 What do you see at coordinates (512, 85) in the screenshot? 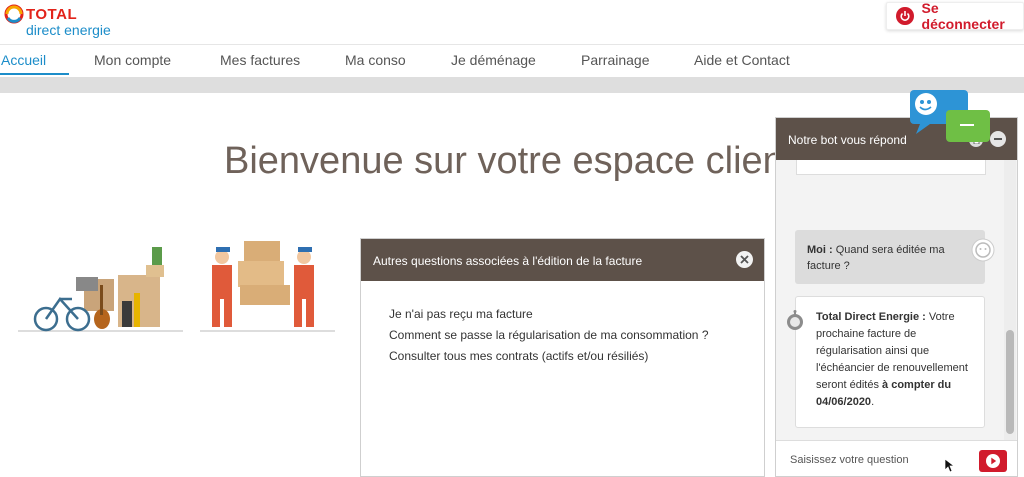
I see `header-divider-band` at bounding box center [512, 85].